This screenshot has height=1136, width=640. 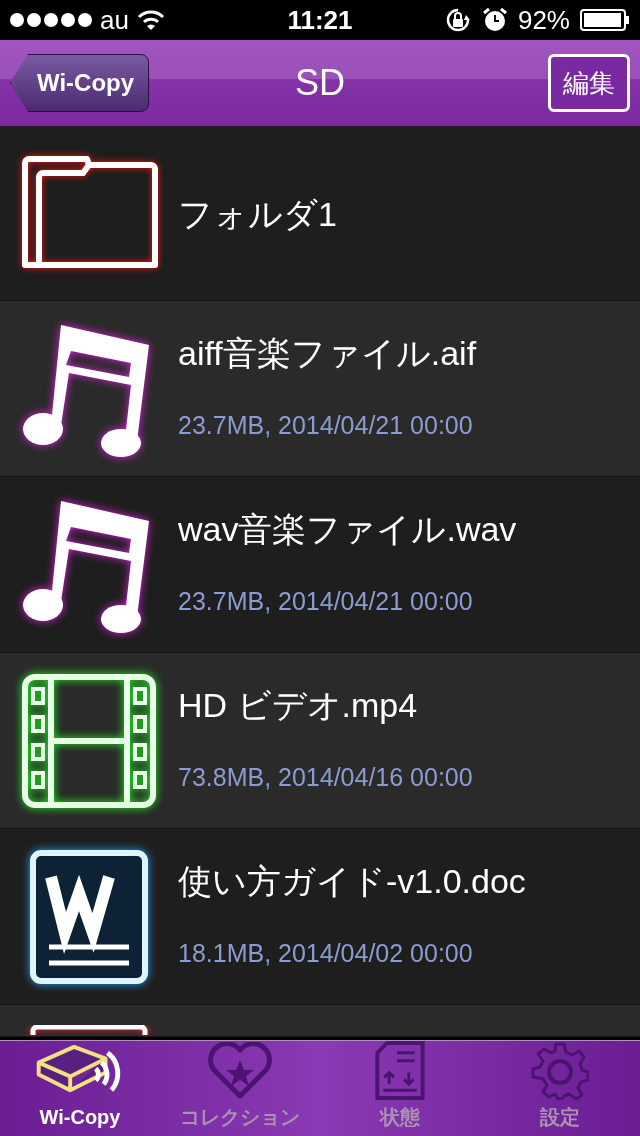 I want to click on document-arrows-icon, so click(x=400, y=1070).